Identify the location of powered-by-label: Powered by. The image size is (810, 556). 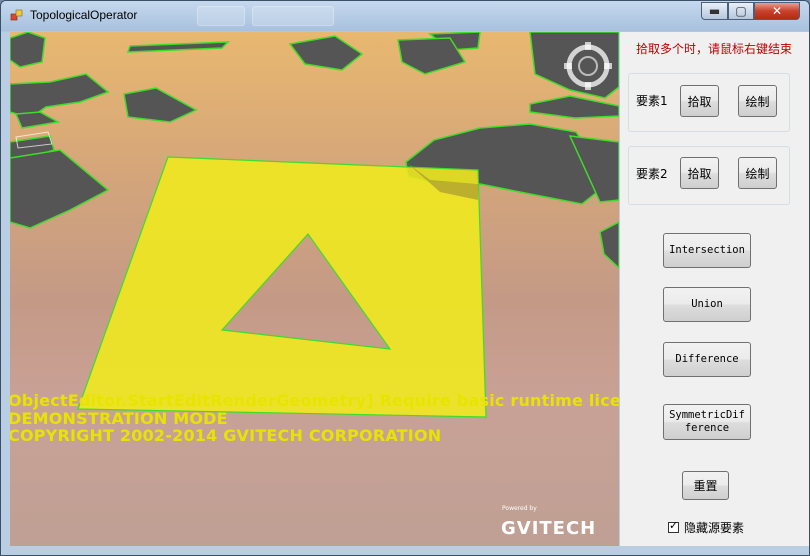
(519, 508).